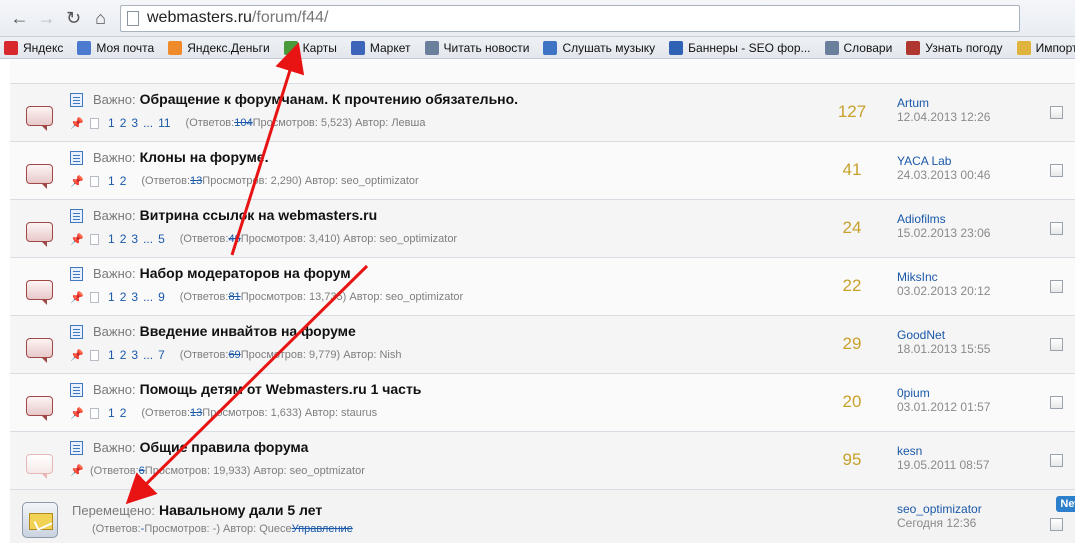  What do you see at coordinates (852, 459) in the screenshot?
I see `reply-count: 95` at bounding box center [852, 459].